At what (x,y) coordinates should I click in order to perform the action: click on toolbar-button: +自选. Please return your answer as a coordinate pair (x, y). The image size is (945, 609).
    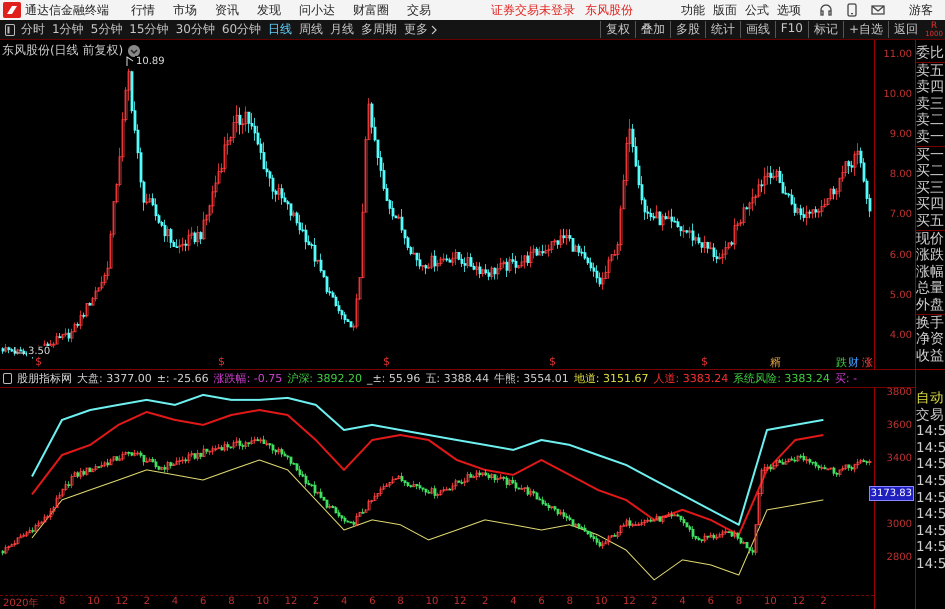
    Looking at the image, I should click on (865, 29).